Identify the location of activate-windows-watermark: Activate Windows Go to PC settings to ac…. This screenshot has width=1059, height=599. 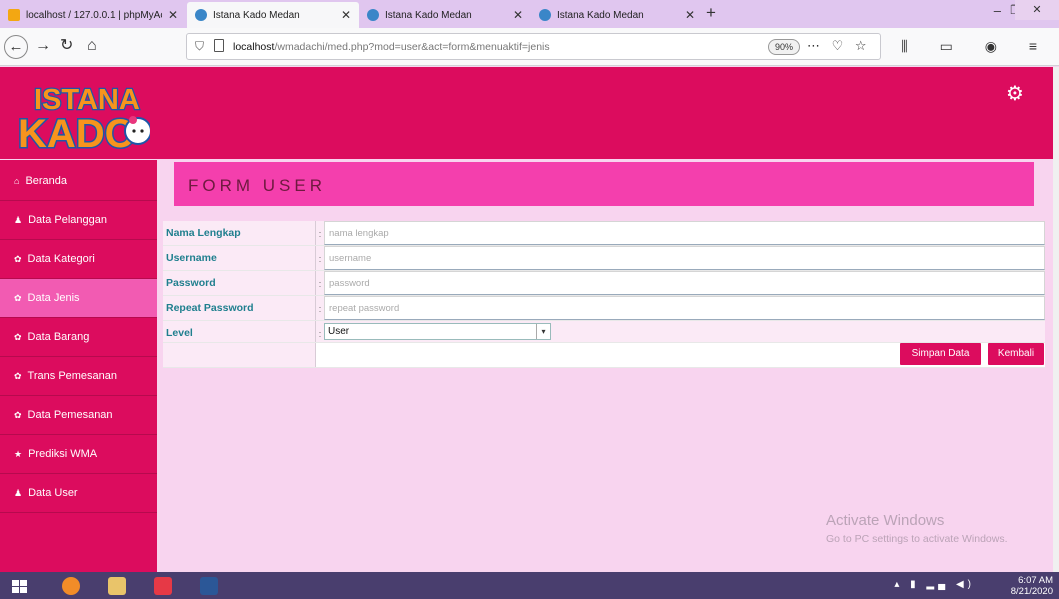
(917, 528).